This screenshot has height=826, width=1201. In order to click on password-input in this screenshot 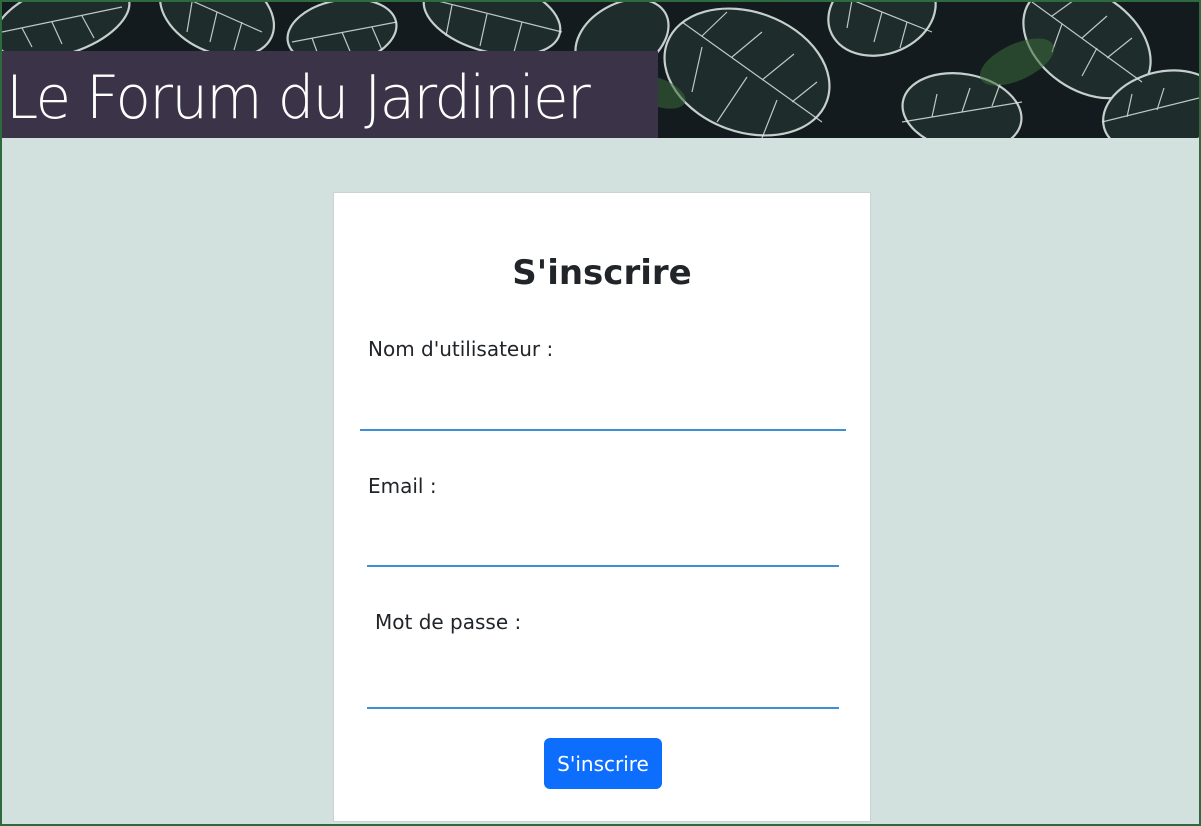, I will do `click(603, 689)`.